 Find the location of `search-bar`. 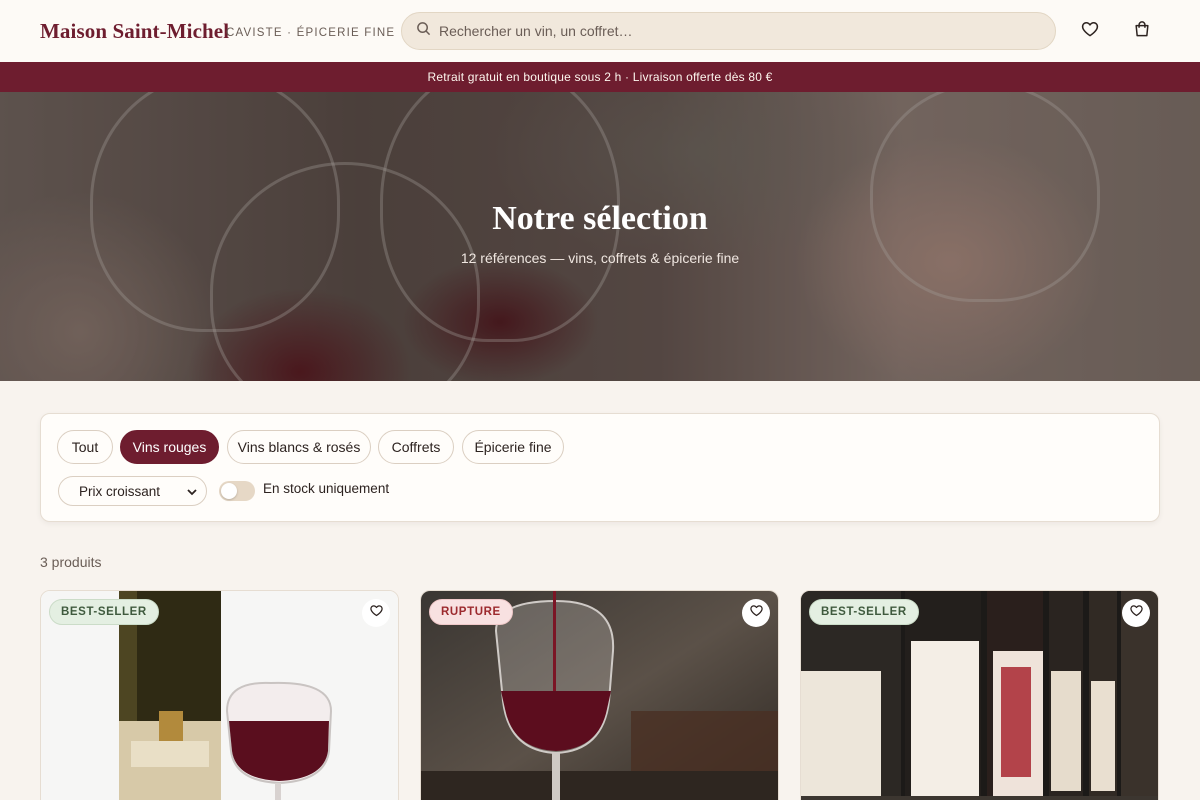

search-bar is located at coordinates (728, 31).